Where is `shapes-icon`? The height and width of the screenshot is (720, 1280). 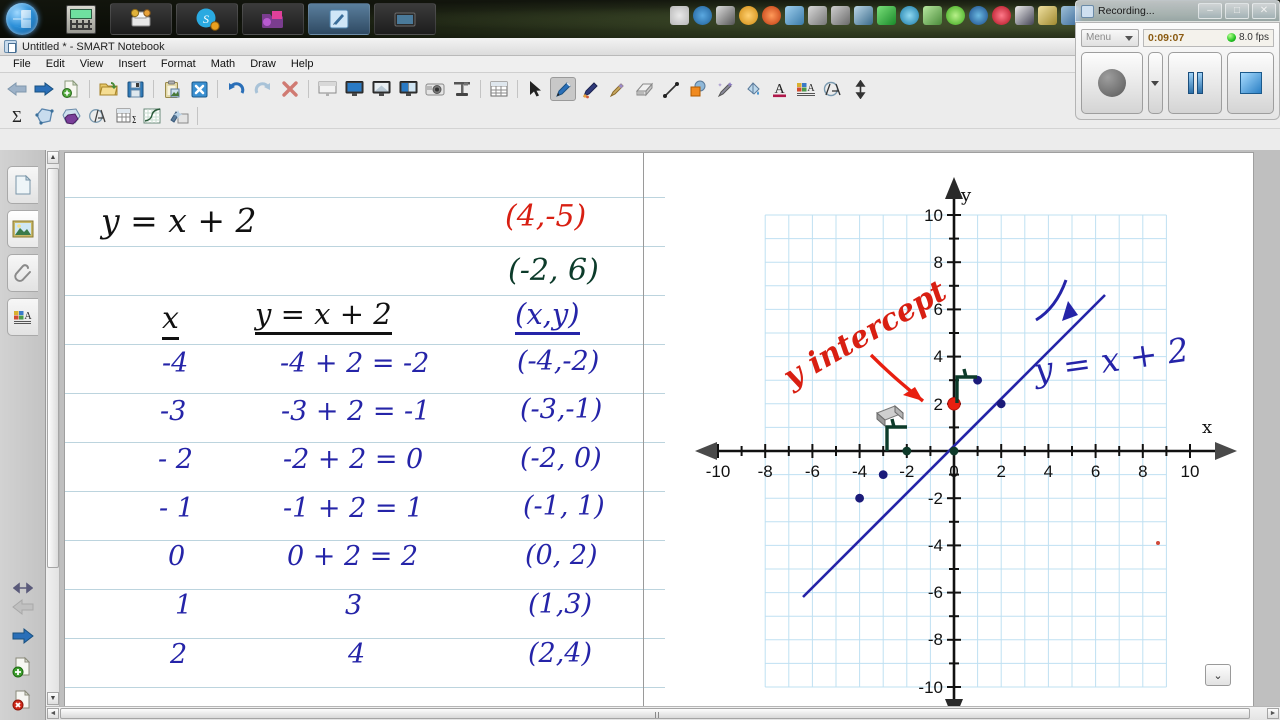
shapes-icon is located at coordinates (698, 89).